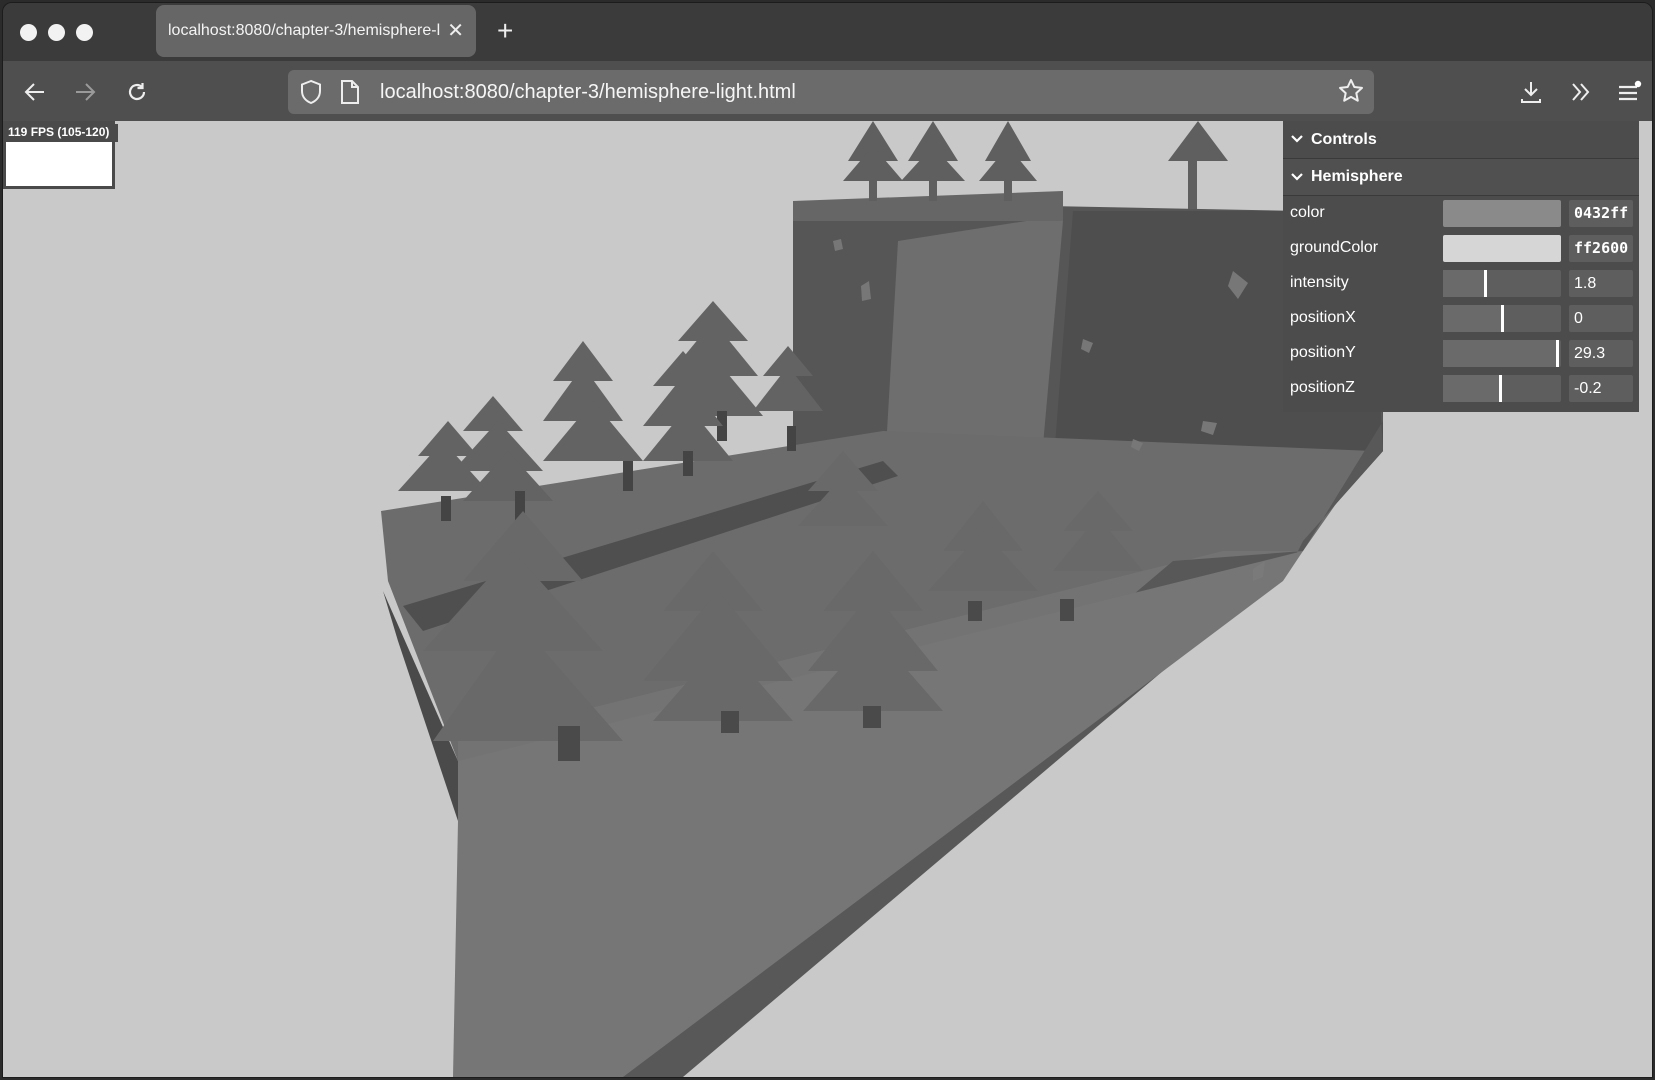 Image resolution: width=1655 pixels, height=1080 pixels. Describe the element at coordinates (311, 94) in the screenshot. I see `shield-icon` at that location.